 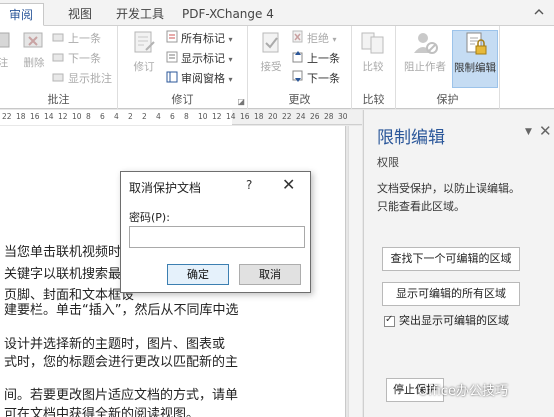 I want to click on delete-comment-button: 删除, so click(x=34, y=59).